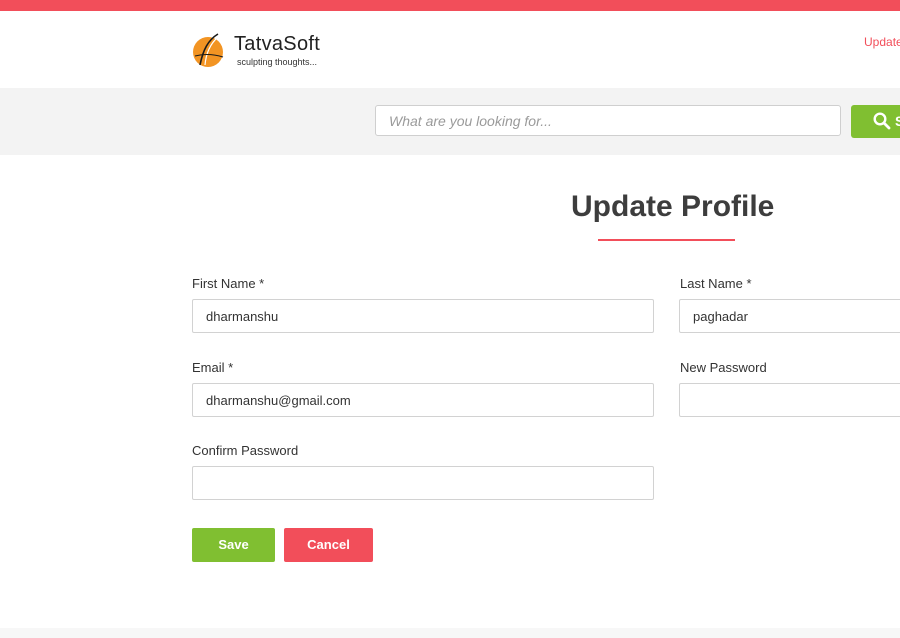  Describe the element at coordinates (789, 400) in the screenshot. I see `new-password-field` at that location.